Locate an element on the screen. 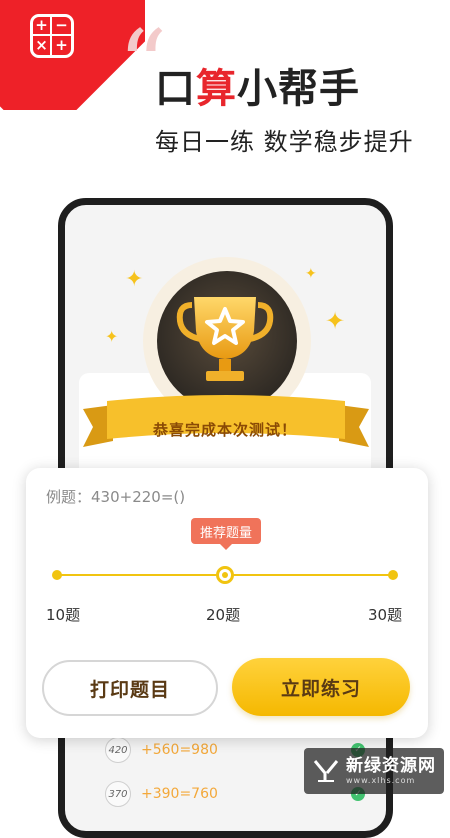 The width and height of the screenshot is (450, 838). example-question: 例题：430+220=() is located at coordinates (116, 497).